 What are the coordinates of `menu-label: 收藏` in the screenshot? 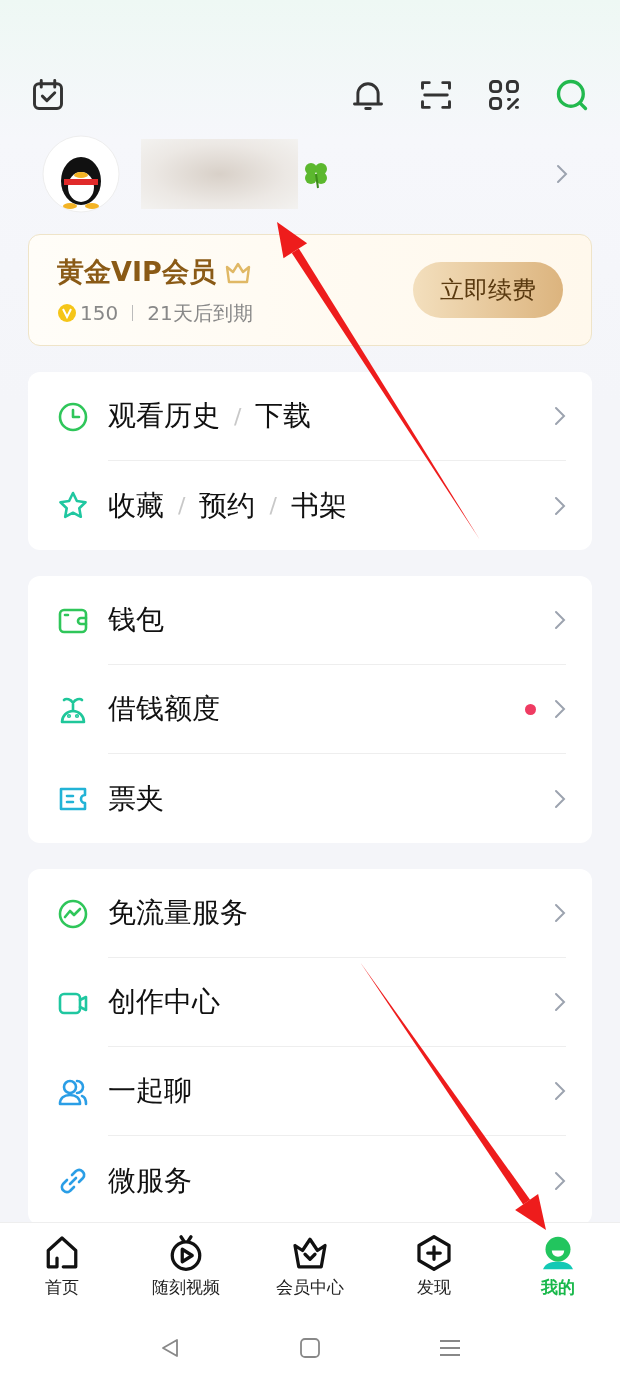 It's located at (136, 505).